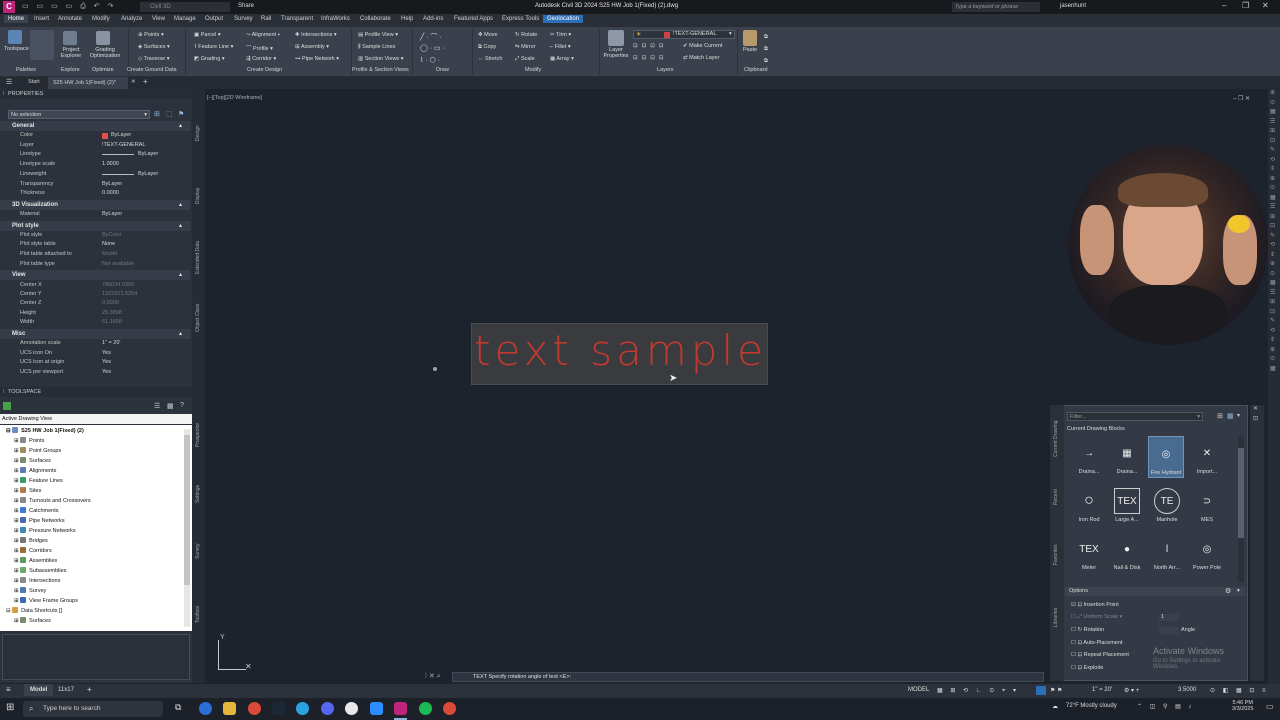 The image size is (1280, 720). I want to click on option-repeat-placement: ☐ ⊡ Repeat Placement, so click(1100, 655).